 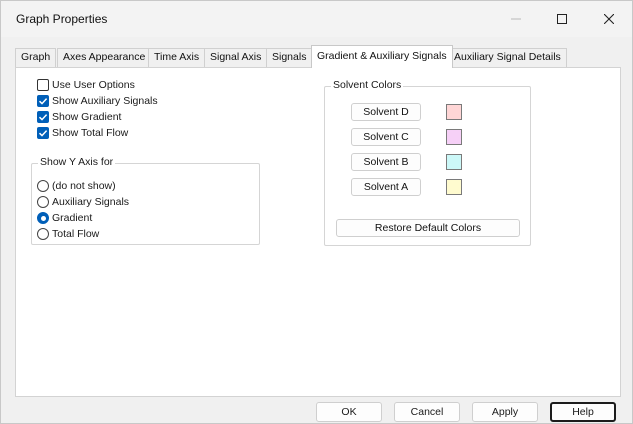 I want to click on ok-button: OK, so click(x=349, y=412).